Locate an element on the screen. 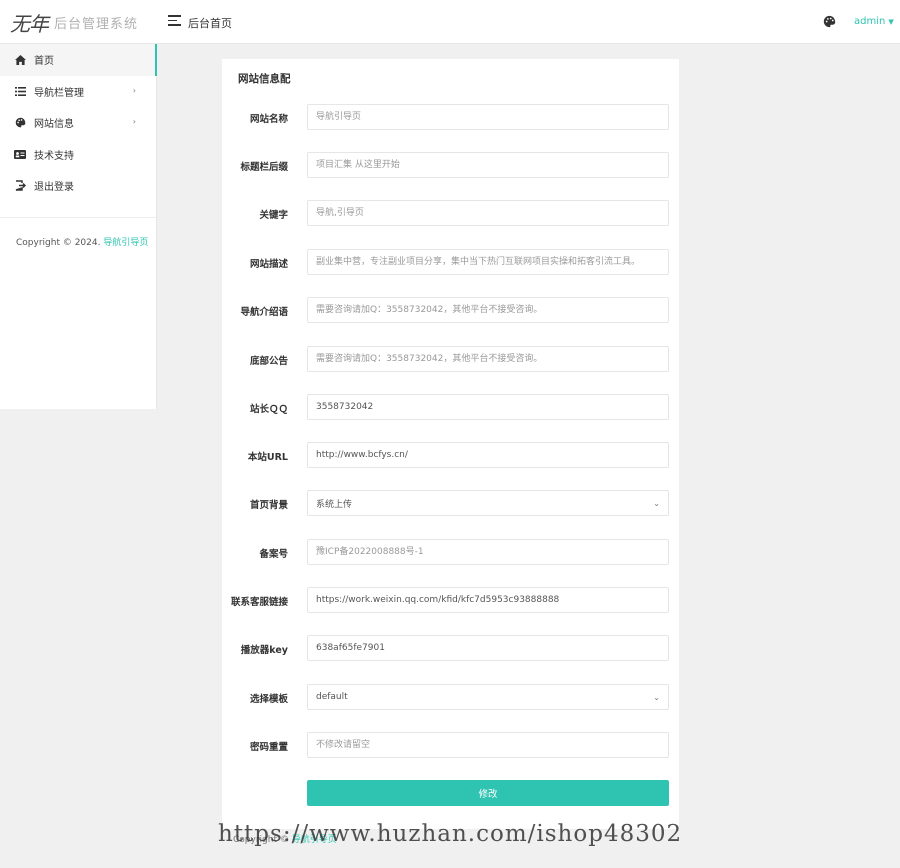 The width and height of the screenshot is (900, 868). select-value: 系统上传 is located at coordinates (334, 504).